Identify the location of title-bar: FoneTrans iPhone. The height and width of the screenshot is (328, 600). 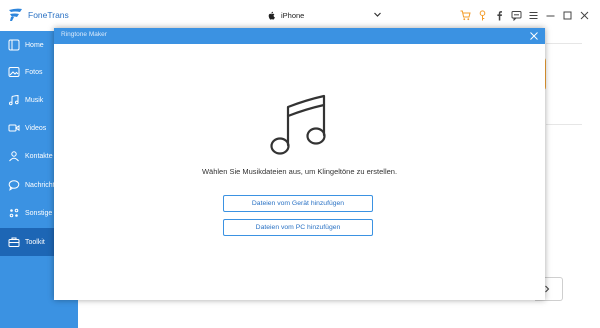
(300, 15).